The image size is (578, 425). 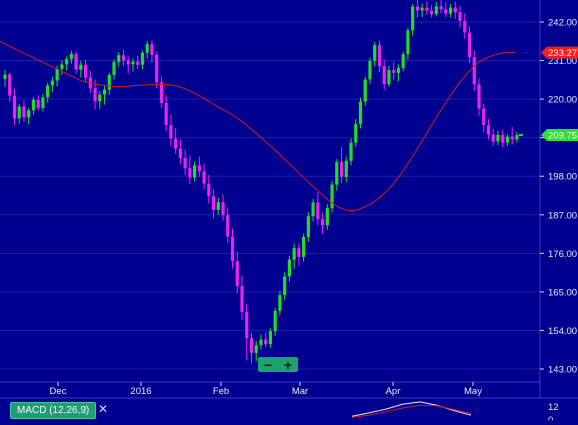 What do you see at coordinates (562, 100) in the screenshot?
I see `price-tick-label: 220.00` at bounding box center [562, 100].